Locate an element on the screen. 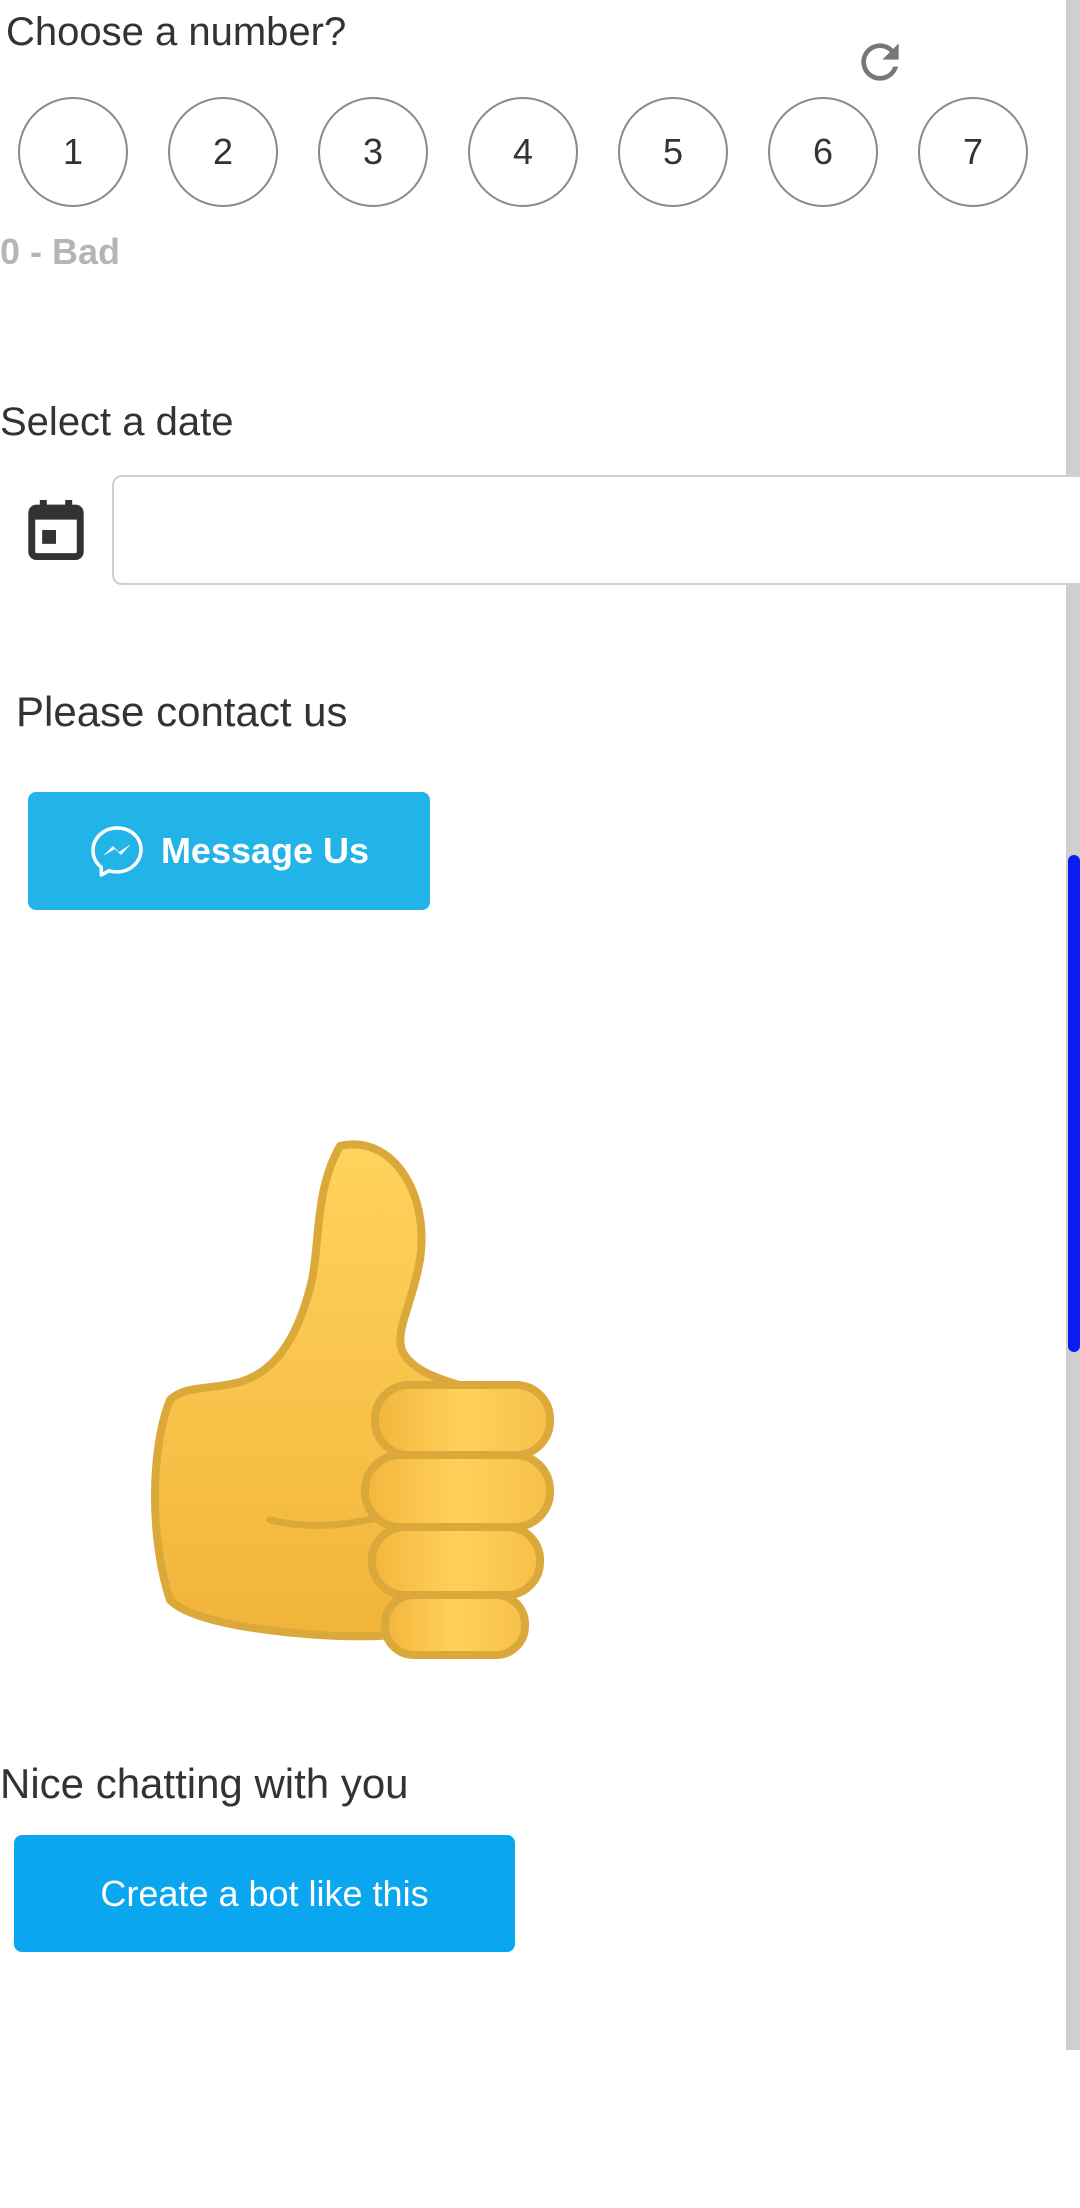 This screenshot has height=2208, width=1080. calendar-icon is located at coordinates (56, 530).